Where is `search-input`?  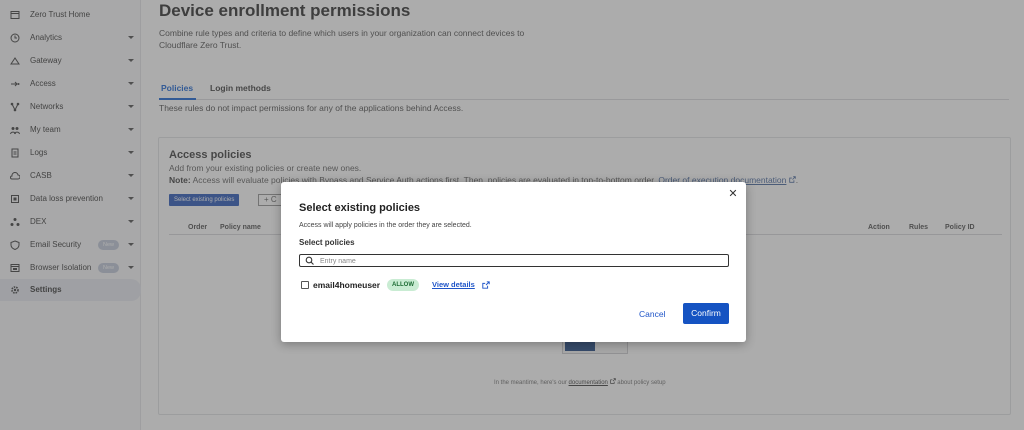 search-input is located at coordinates (520, 261).